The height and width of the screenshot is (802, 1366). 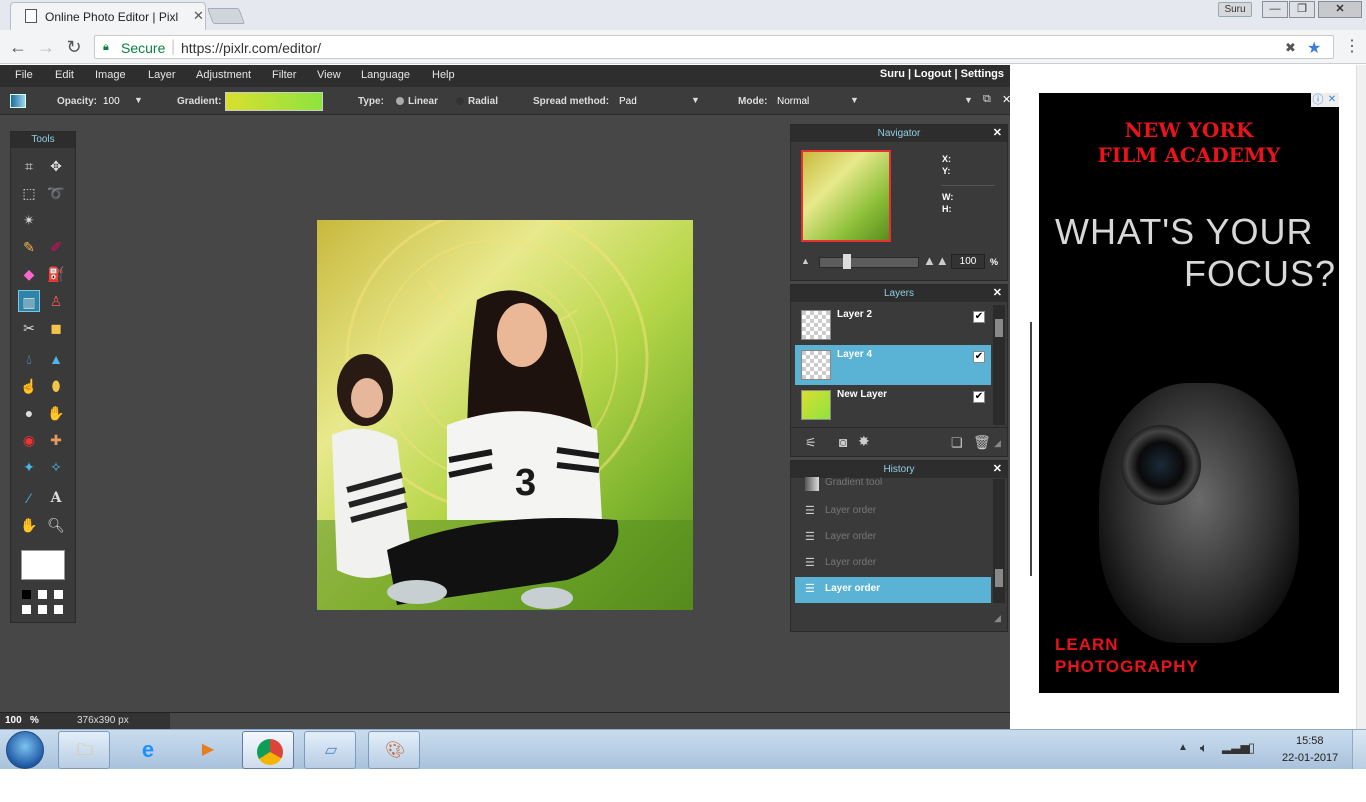 I want to click on paint-bucket-icon: ⛽, so click(x=56, y=274).